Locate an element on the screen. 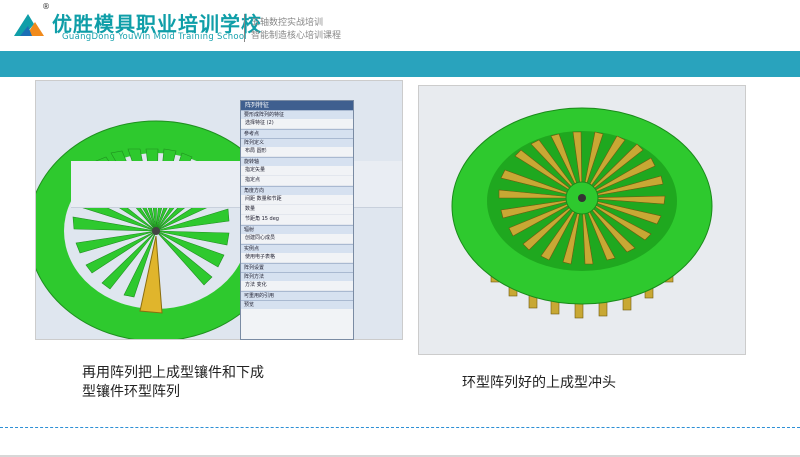  dialog-section: 预览 is located at coordinates (297, 304).